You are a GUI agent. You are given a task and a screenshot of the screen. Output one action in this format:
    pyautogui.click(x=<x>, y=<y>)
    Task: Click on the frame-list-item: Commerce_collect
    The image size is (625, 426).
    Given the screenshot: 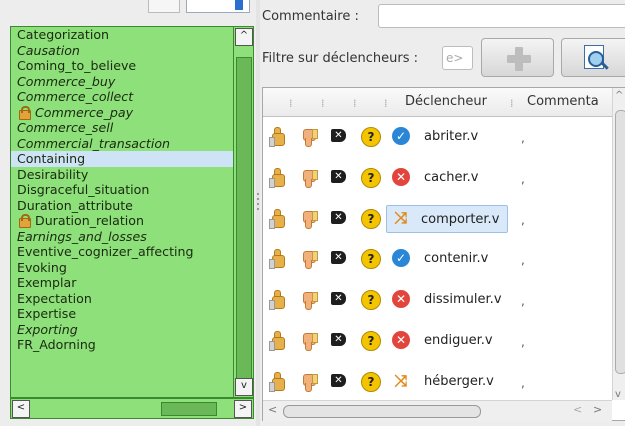 What is the action you would take?
    pyautogui.click(x=122, y=97)
    